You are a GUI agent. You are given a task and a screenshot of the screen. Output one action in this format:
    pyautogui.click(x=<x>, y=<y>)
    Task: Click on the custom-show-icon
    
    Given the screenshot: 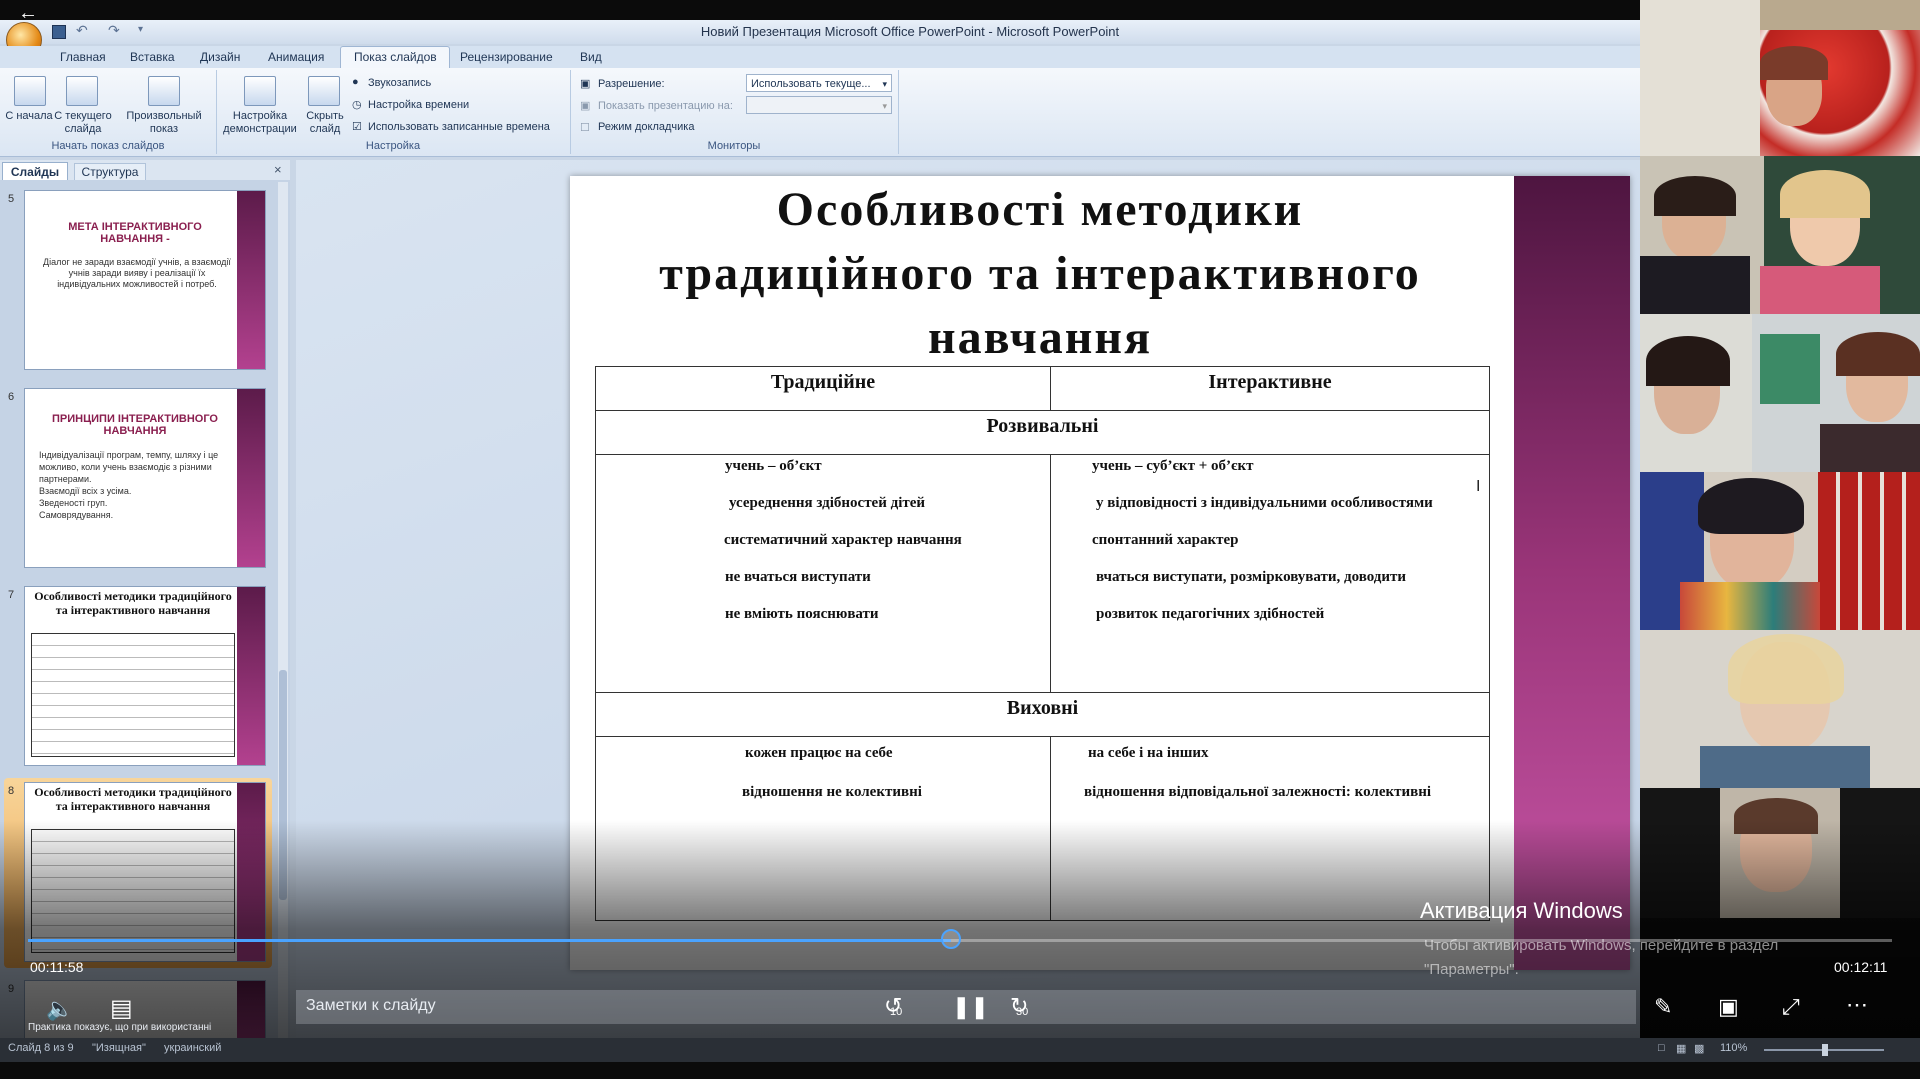 What is the action you would take?
    pyautogui.click(x=164, y=91)
    